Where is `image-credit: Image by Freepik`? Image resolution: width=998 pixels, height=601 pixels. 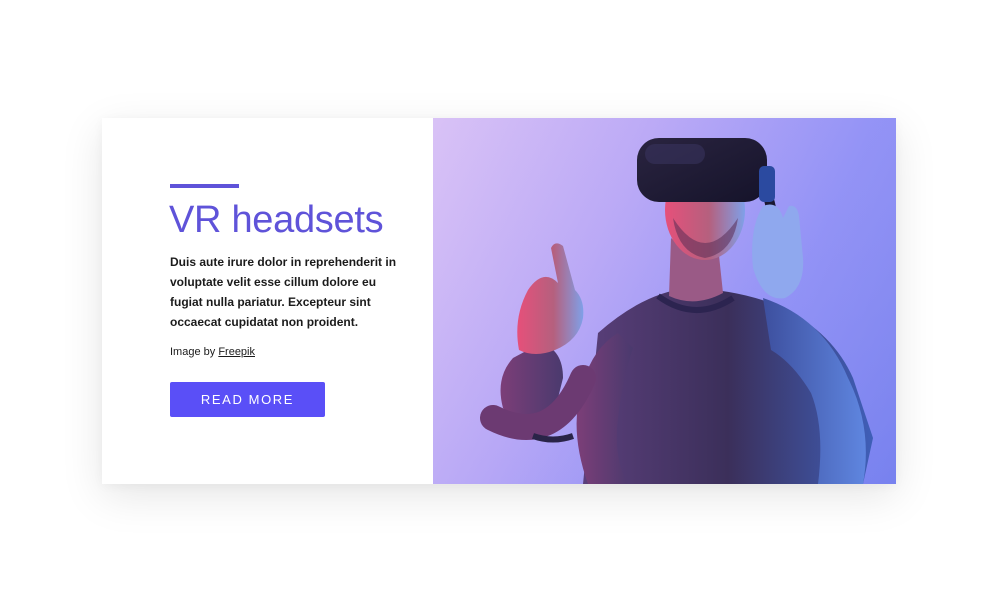 image-credit: Image by Freepik is located at coordinates (212, 352).